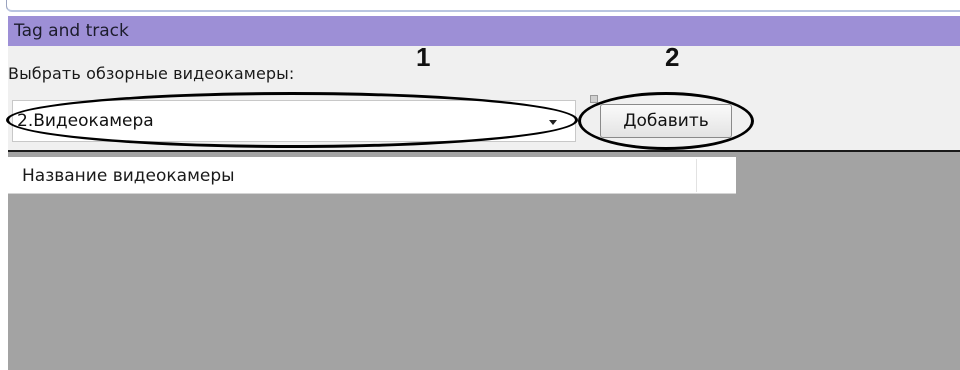 The height and width of the screenshot is (370, 960). What do you see at coordinates (484, 31) in the screenshot?
I see `window-title-bar: Tag and track` at bounding box center [484, 31].